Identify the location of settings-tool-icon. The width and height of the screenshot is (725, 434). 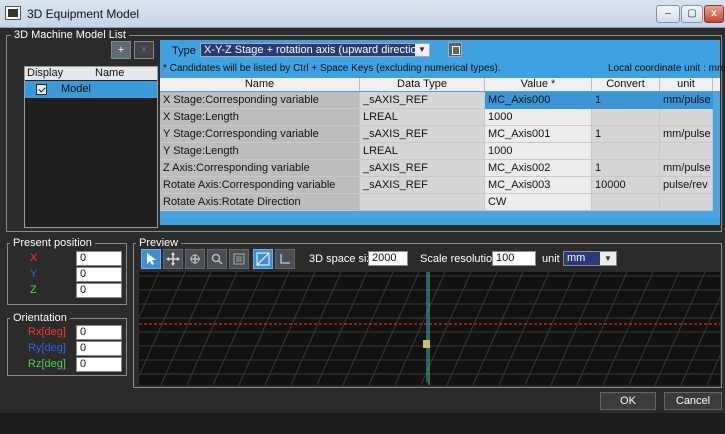
(455, 49).